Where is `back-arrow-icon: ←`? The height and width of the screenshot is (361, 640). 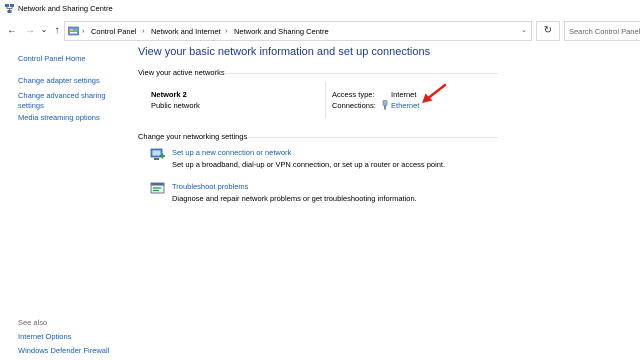 back-arrow-icon: ← is located at coordinates (12, 31).